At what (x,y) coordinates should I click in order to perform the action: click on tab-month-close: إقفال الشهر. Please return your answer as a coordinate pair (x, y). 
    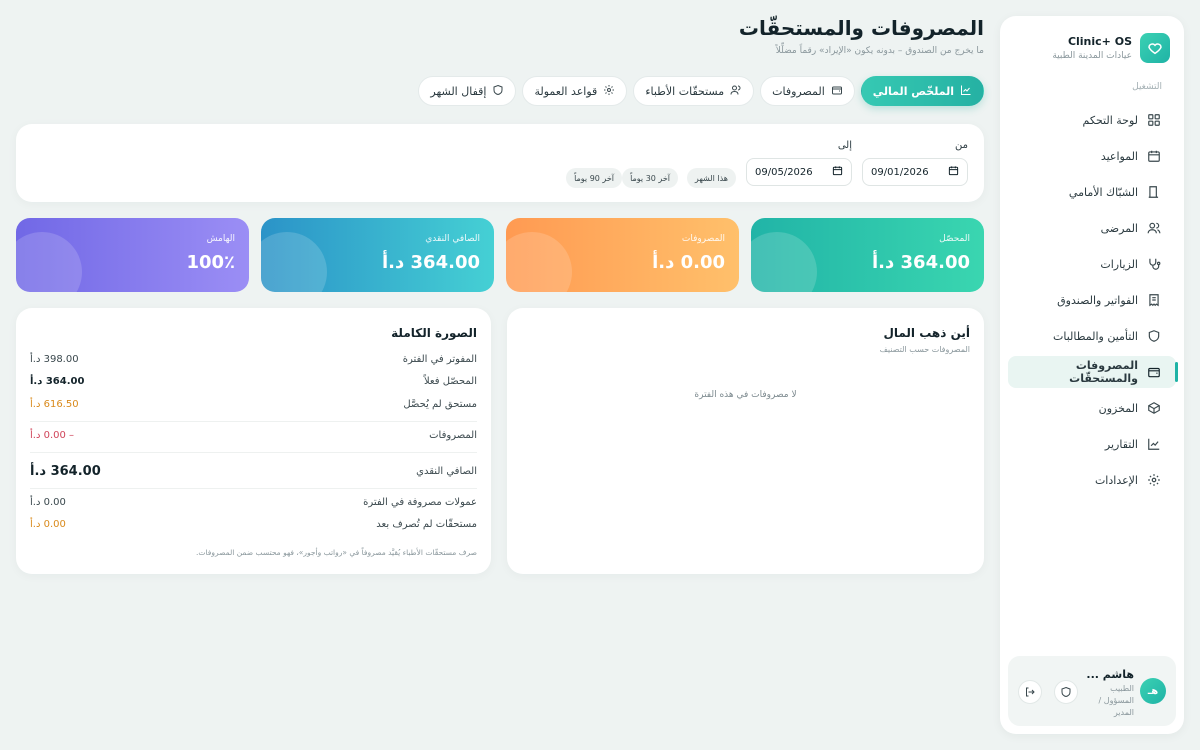
    Looking at the image, I should click on (467, 91).